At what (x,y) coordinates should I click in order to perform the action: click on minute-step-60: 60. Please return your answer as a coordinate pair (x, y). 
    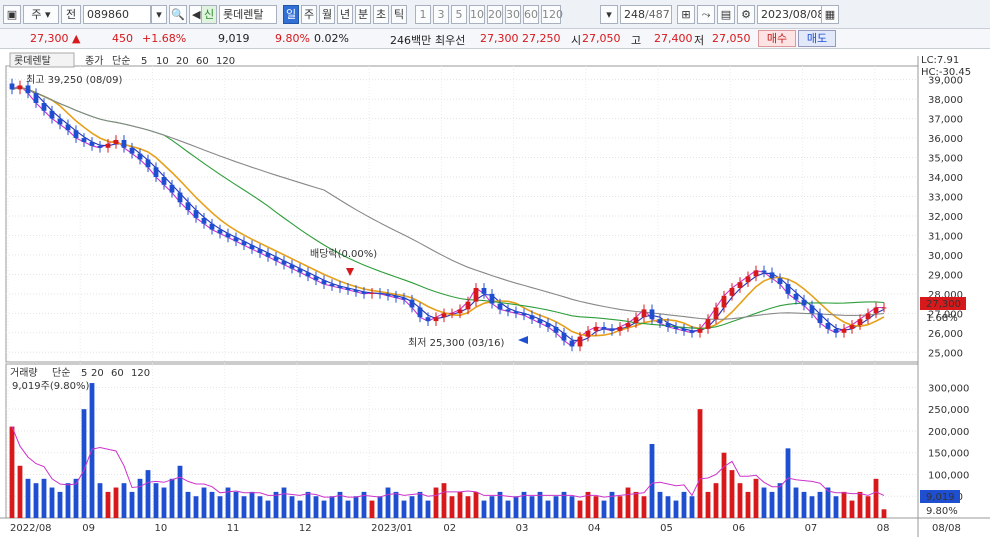
    Looking at the image, I should click on (531, 14).